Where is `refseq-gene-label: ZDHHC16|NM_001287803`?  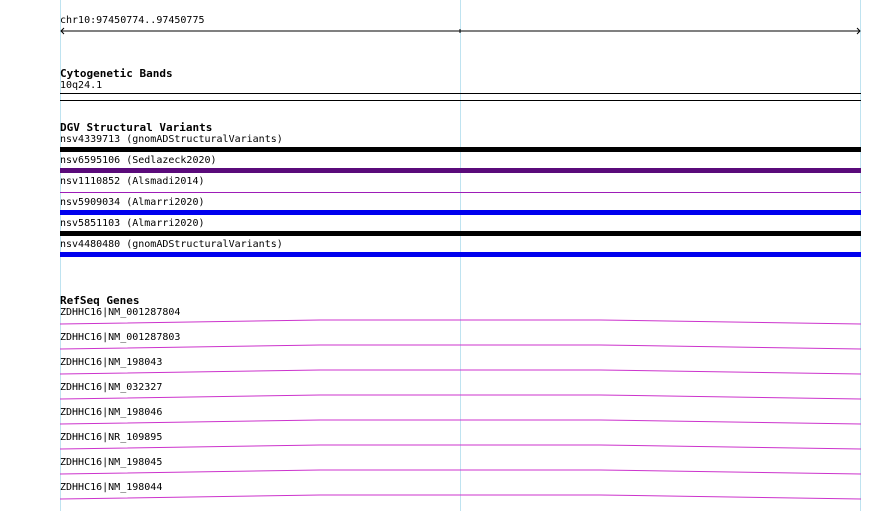 refseq-gene-label: ZDHHC16|NM_001287803 is located at coordinates (120, 338).